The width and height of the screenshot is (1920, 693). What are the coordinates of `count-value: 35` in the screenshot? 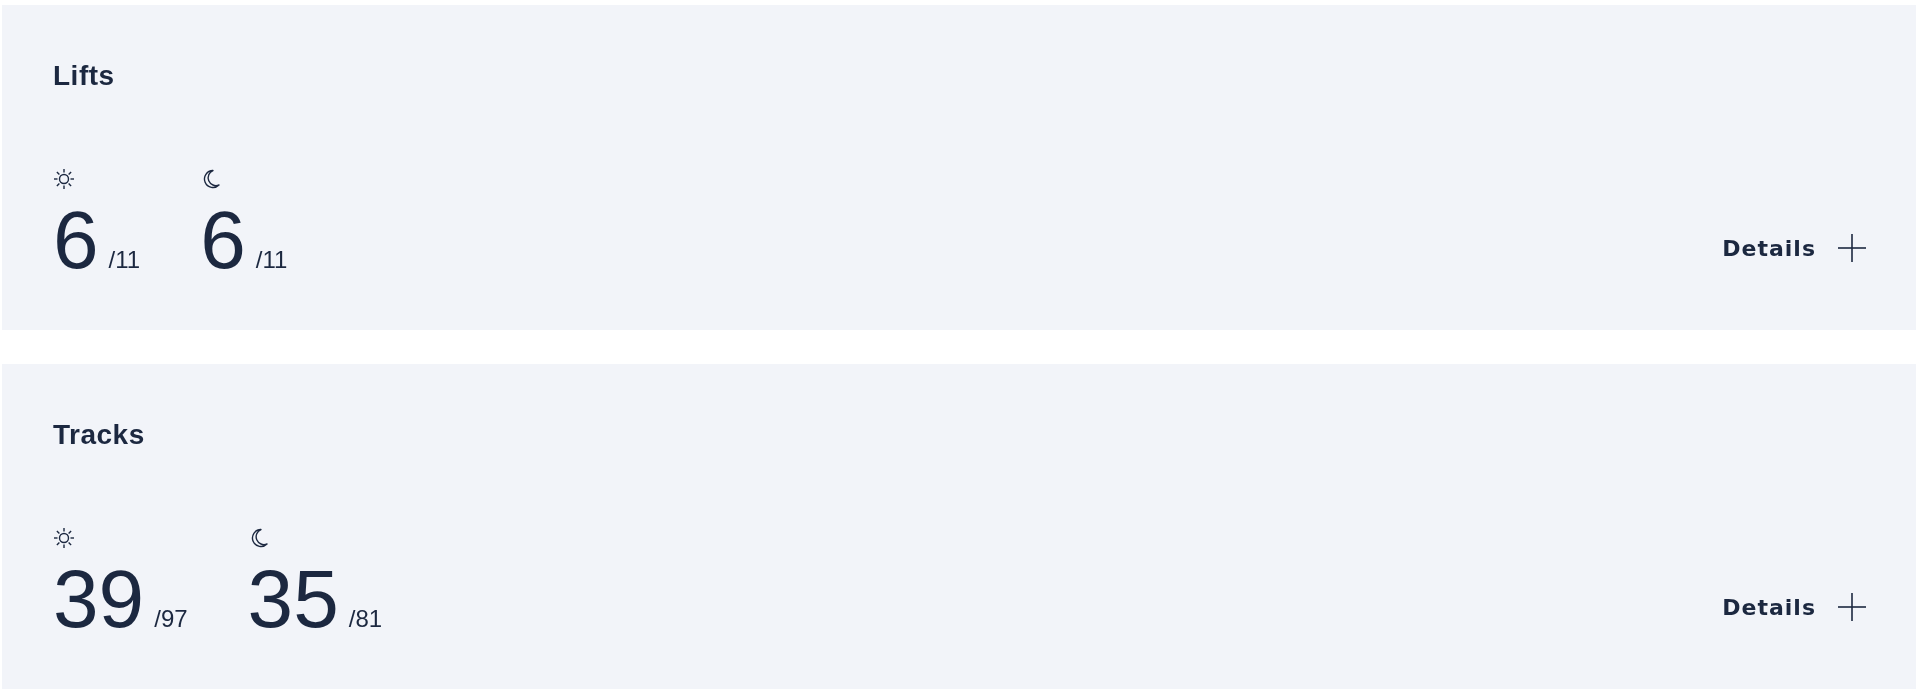 It's located at (293, 599).